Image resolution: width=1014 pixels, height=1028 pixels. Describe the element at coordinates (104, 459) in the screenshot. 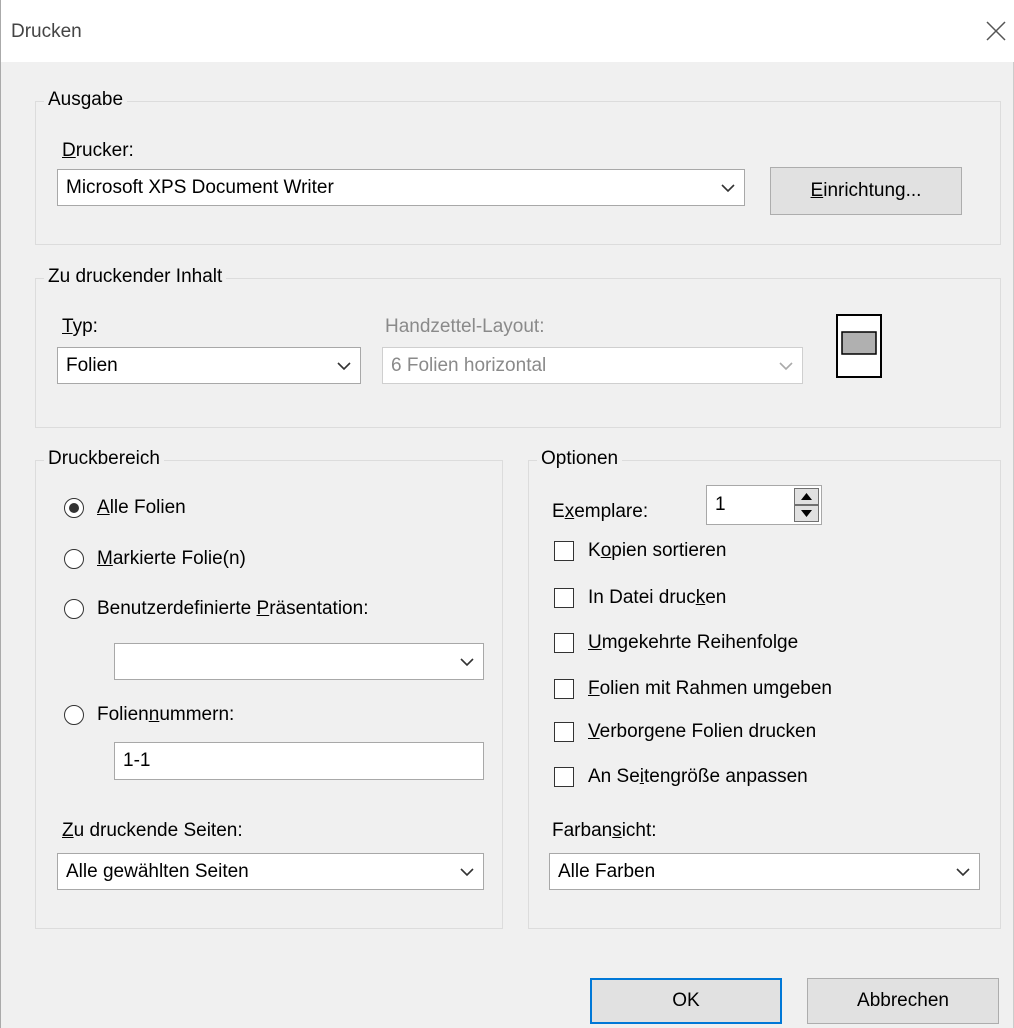

I see `group-druckbereich-legend: Druckbereich` at that location.